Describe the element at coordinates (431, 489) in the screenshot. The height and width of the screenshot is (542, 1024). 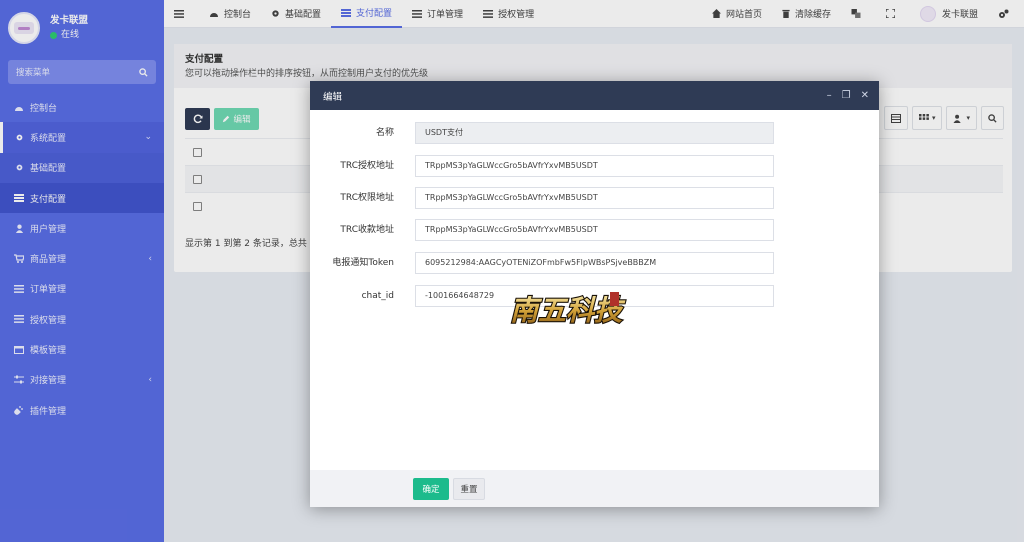
I see `confirm-button: 确定` at that location.